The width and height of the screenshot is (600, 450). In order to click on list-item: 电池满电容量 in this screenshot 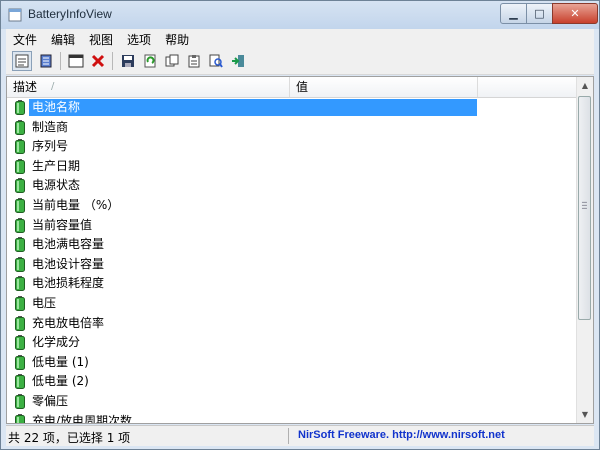, I will do `click(293, 245)`.